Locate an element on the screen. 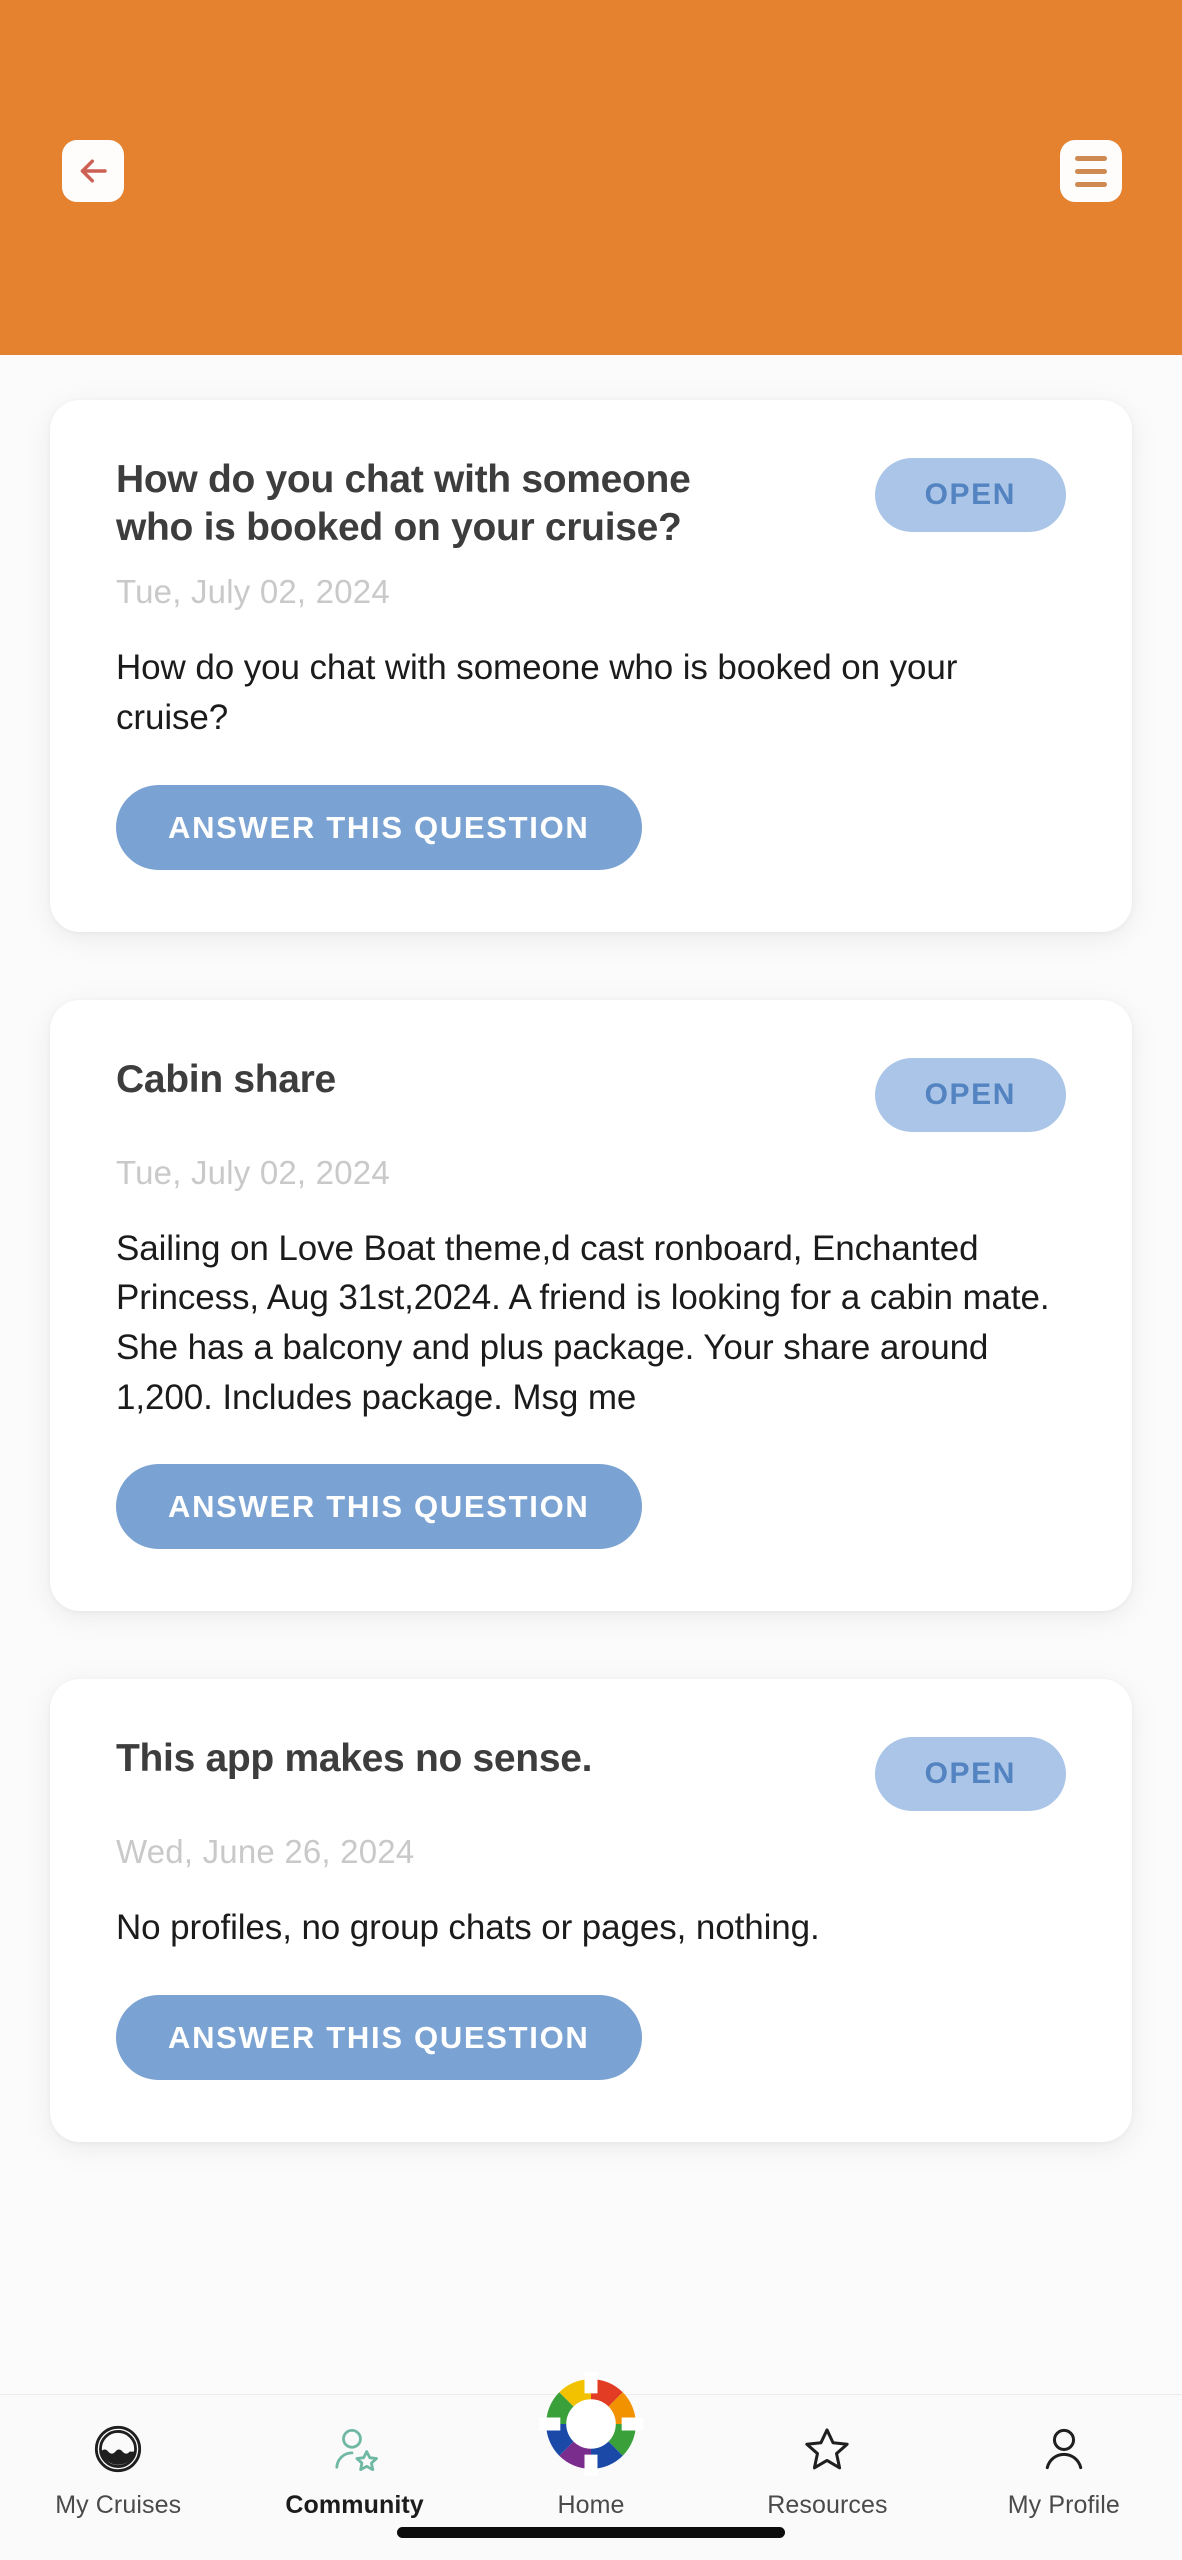 The height and width of the screenshot is (2560, 1182). app-header is located at coordinates (591, 177).